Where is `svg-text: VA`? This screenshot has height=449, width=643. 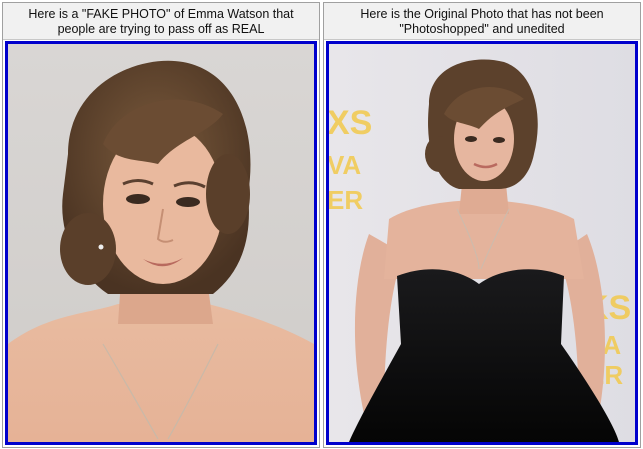 svg-text: VA is located at coordinates (345, 165).